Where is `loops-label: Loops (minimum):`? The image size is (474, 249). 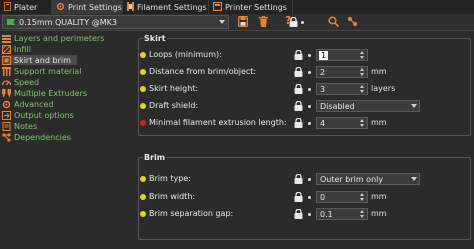
loops-label: Loops (minimum): is located at coordinates (185, 54).